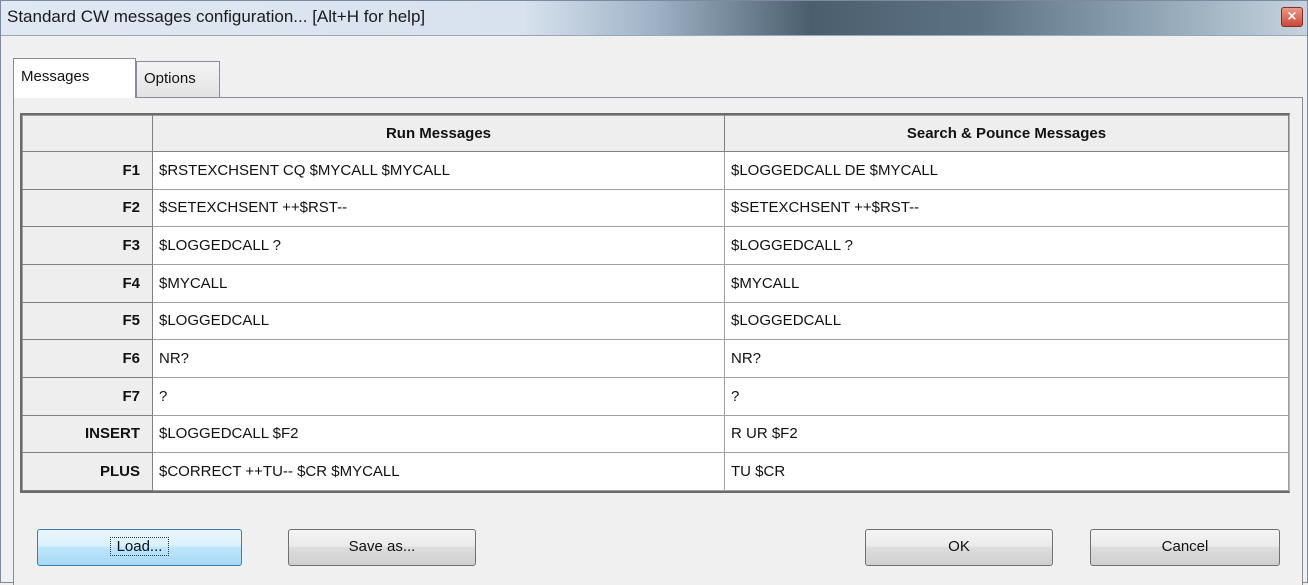 This screenshot has height=585, width=1308. Describe the element at coordinates (1006, 245) in the screenshot. I see `sp-message-cell: $LOGGEDCALL ?` at that location.